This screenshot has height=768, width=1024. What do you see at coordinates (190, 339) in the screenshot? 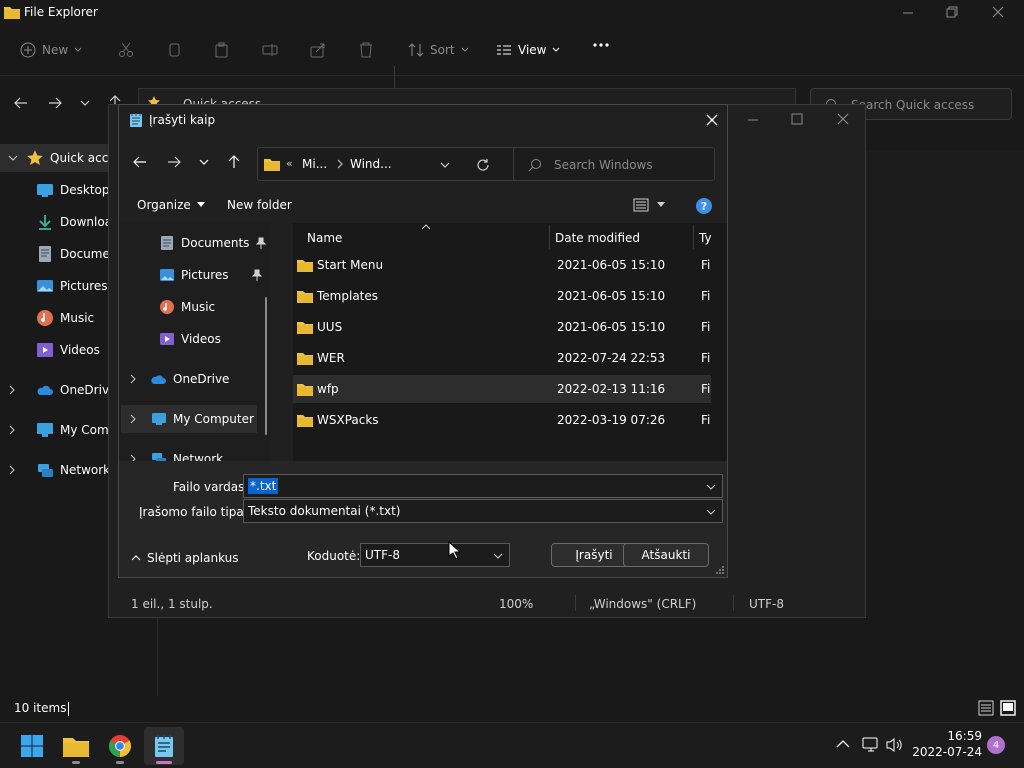
I see `dlg-nav-videos: Videos` at bounding box center [190, 339].